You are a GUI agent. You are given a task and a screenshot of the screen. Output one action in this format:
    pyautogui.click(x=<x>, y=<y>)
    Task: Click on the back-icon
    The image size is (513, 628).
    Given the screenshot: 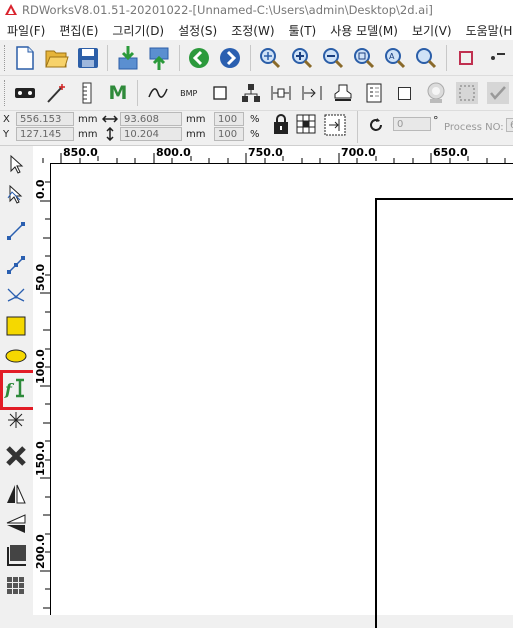 What is the action you would take?
    pyautogui.click(x=199, y=58)
    